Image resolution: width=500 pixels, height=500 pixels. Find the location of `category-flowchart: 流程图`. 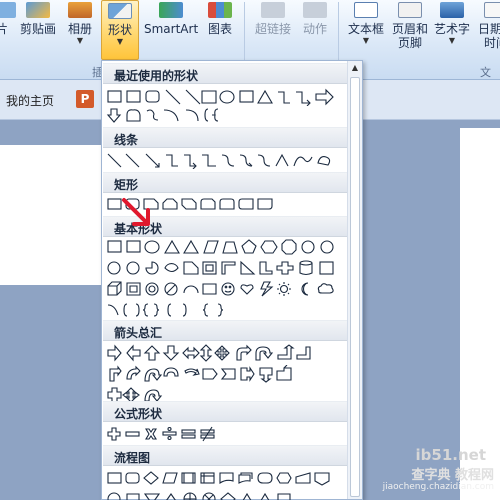

category-flowchart: 流程图 is located at coordinates (225, 455).